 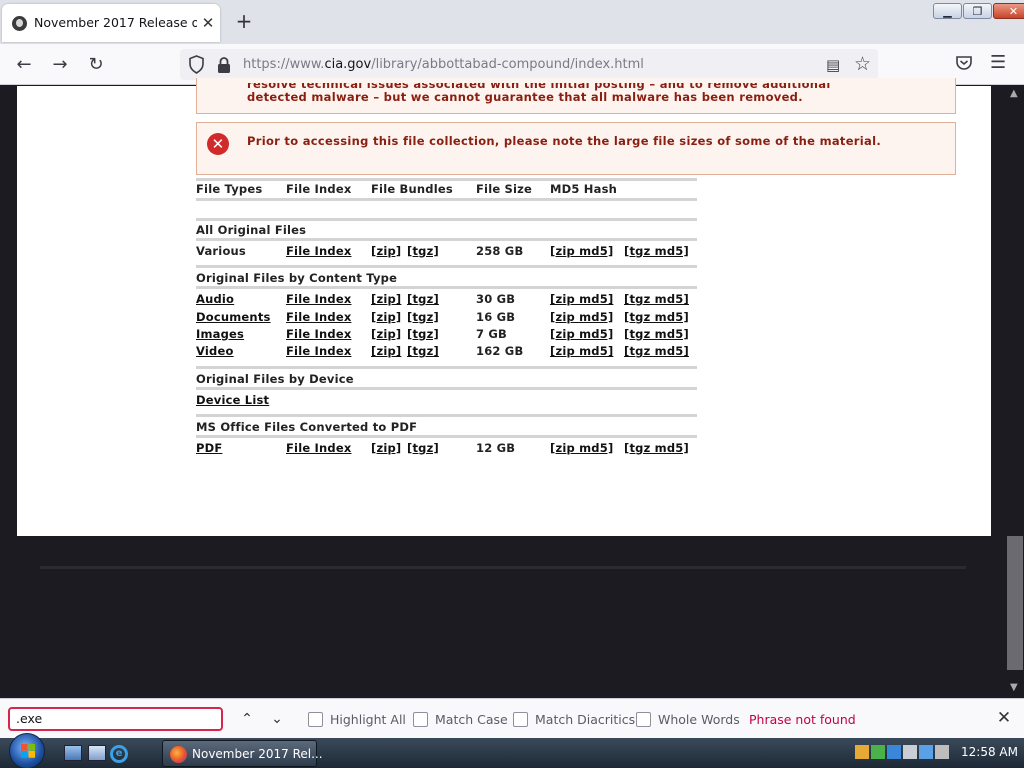 I want to click on reload-icon: ↻, so click(x=96, y=65).